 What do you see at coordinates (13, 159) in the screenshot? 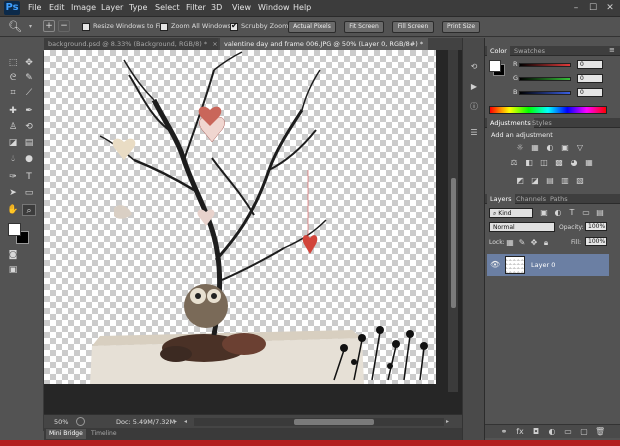
I see `blur-tool-icon: 💧︎` at bounding box center [13, 159].